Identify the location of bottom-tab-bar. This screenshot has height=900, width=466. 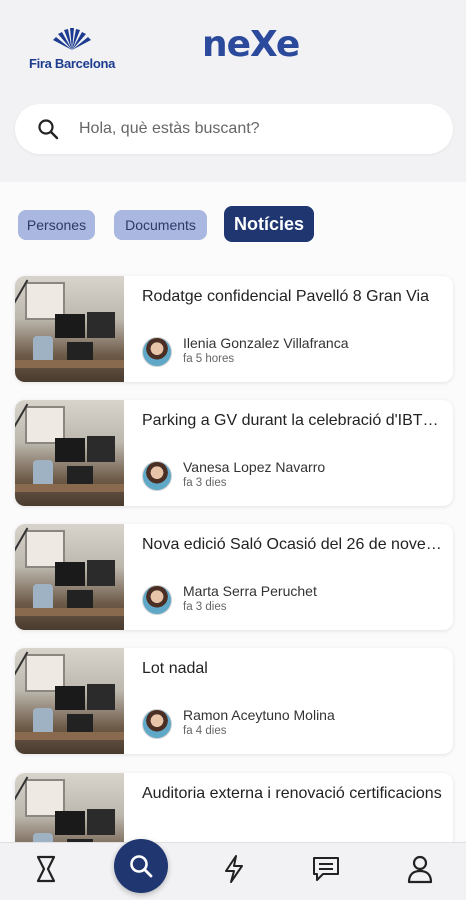
(233, 869).